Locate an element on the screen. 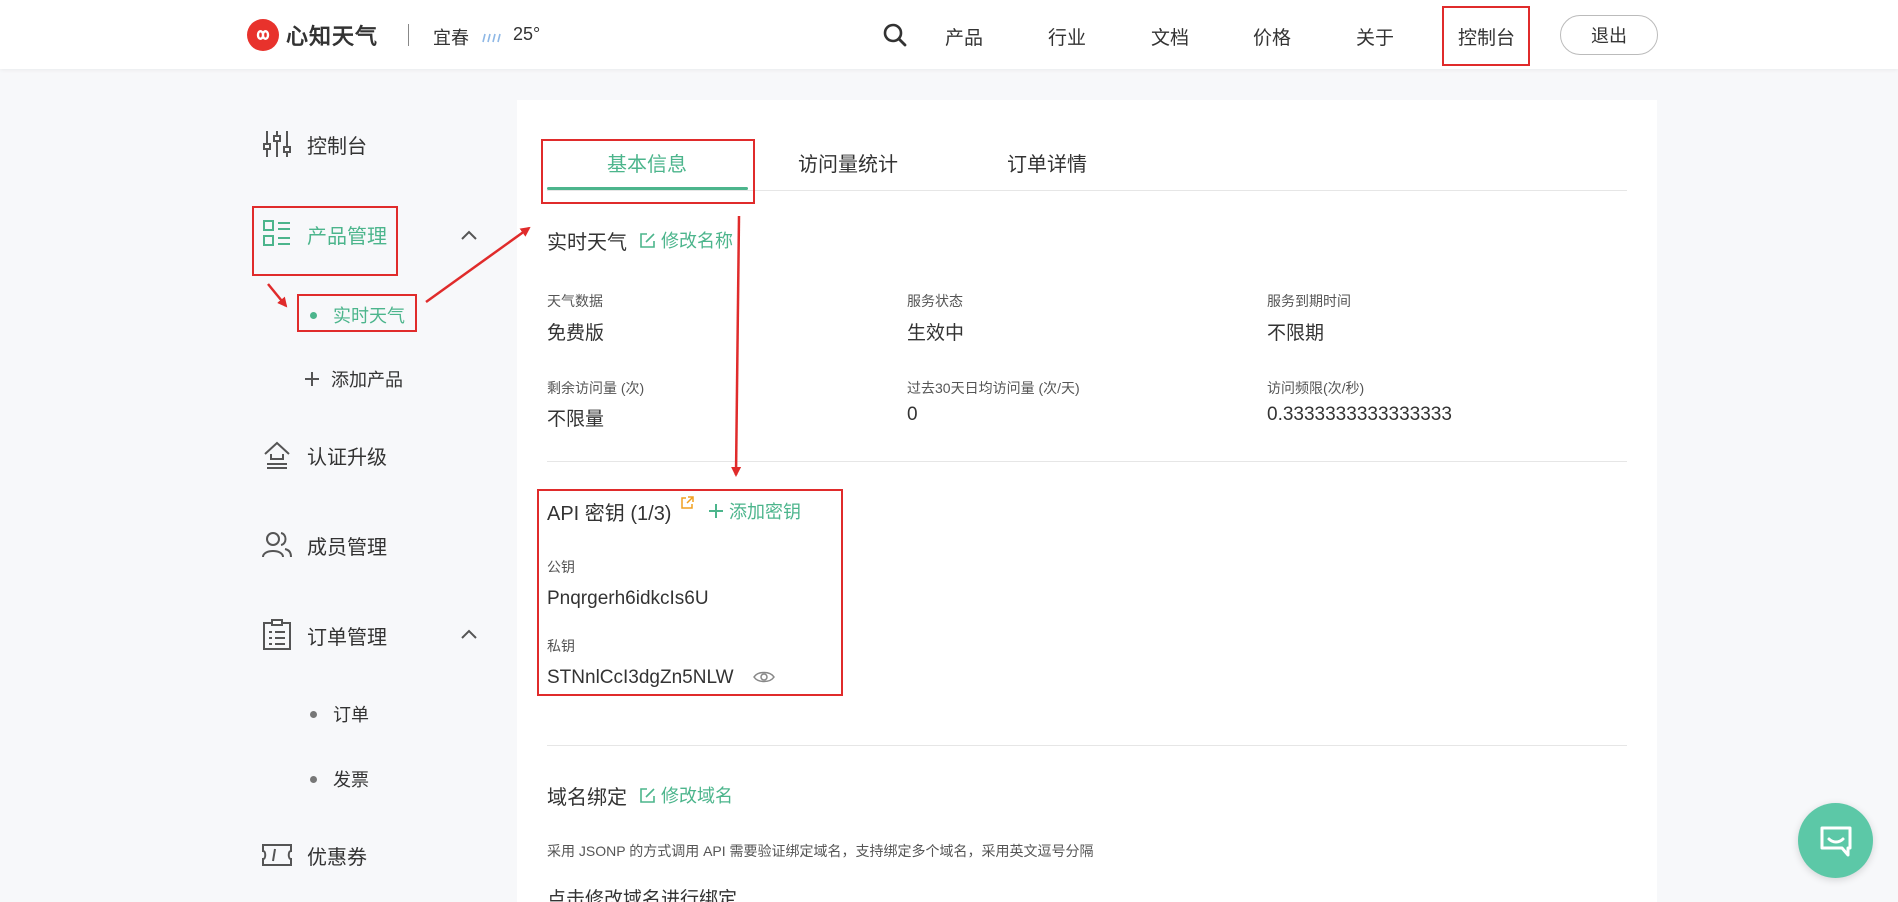 The width and height of the screenshot is (1898, 902). info-label: 服务状态 is located at coordinates (935, 301).